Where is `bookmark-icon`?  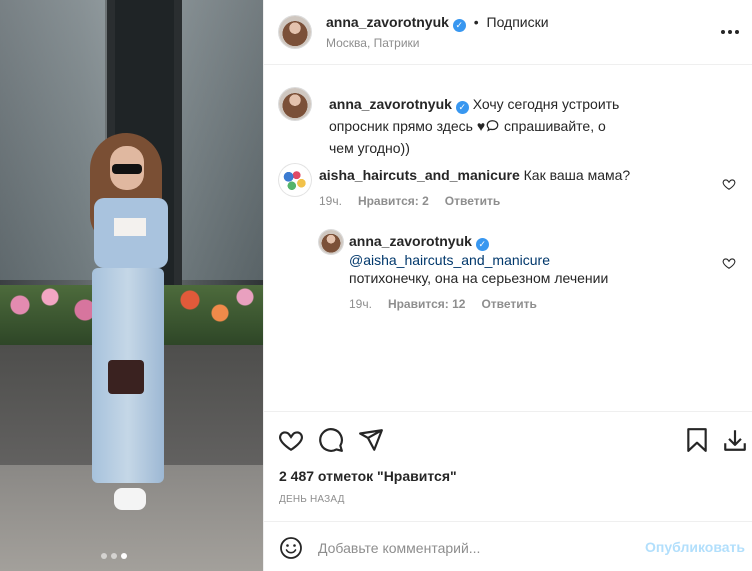 bookmark-icon is located at coordinates (697, 440).